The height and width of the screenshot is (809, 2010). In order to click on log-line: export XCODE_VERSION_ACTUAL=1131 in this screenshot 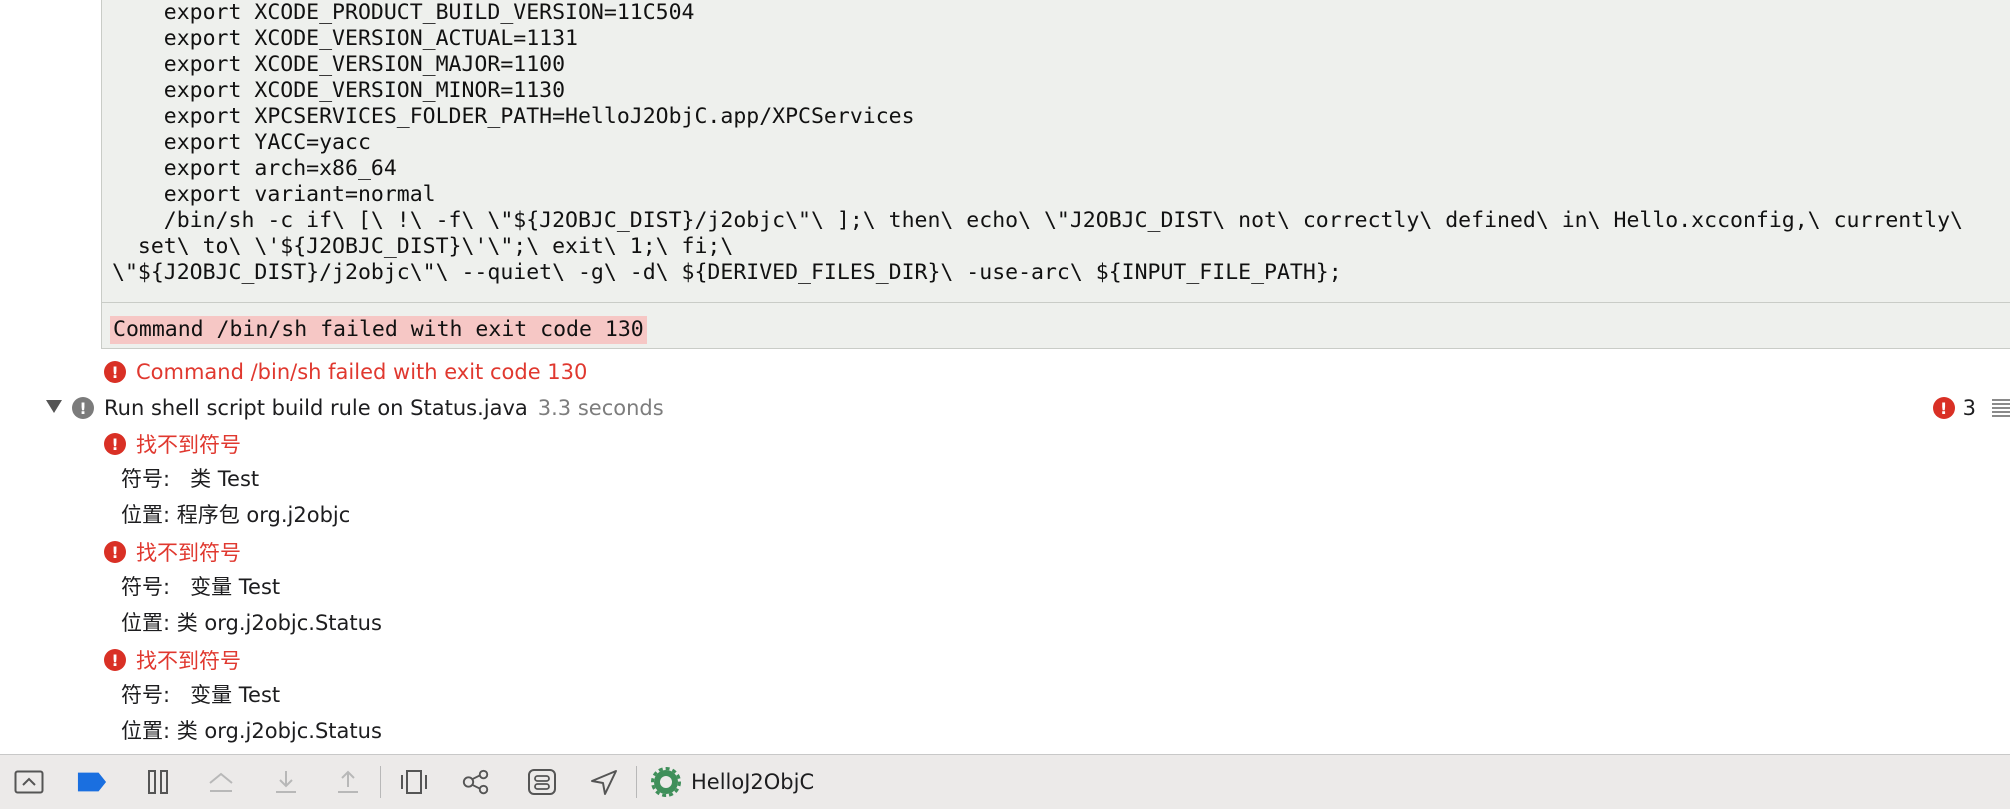, I will do `click(345, 38)`.